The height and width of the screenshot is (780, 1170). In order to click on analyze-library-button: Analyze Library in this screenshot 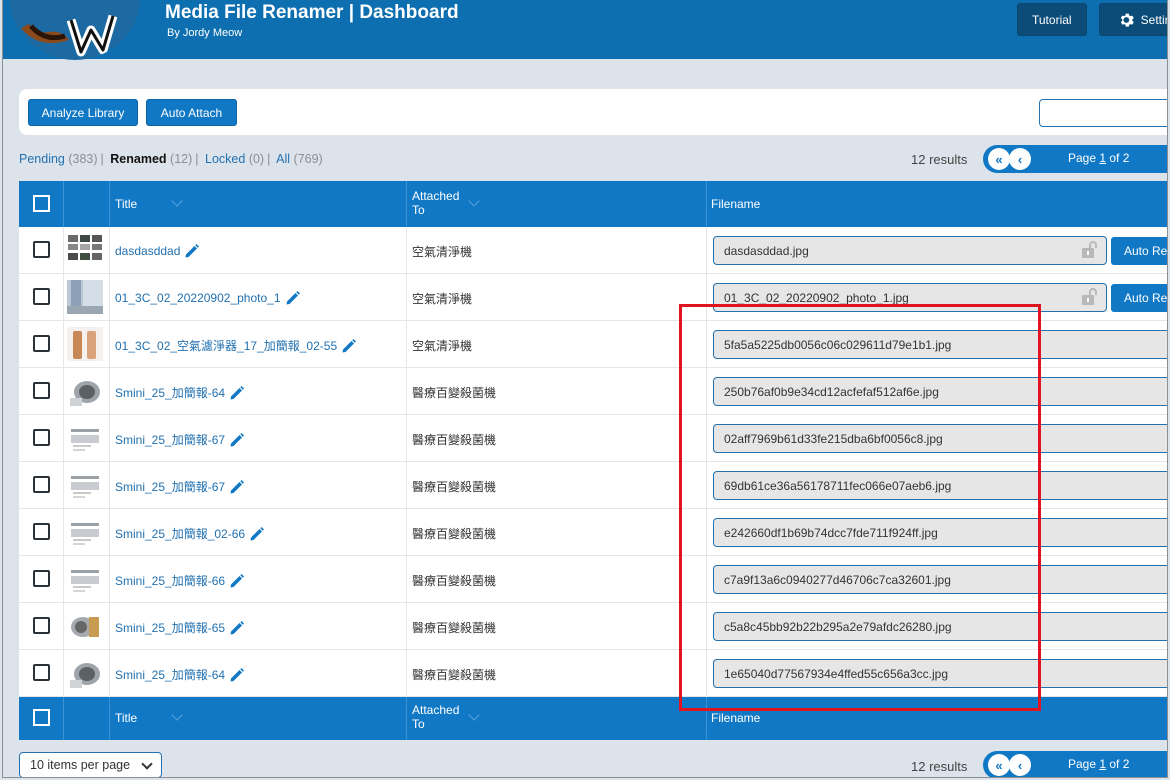, I will do `click(83, 112)`.